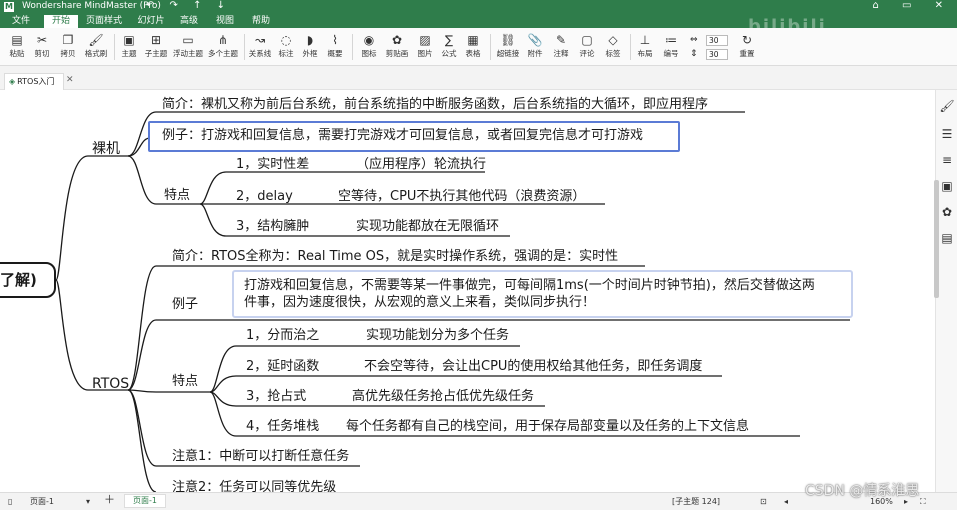 Image resolution: width=957 pixels, height=510 pixels. What do you see at coordinates (104, 21) in the screenshot?
I see `menu-page-style: 页面样式` at bounding box center [104, 21].